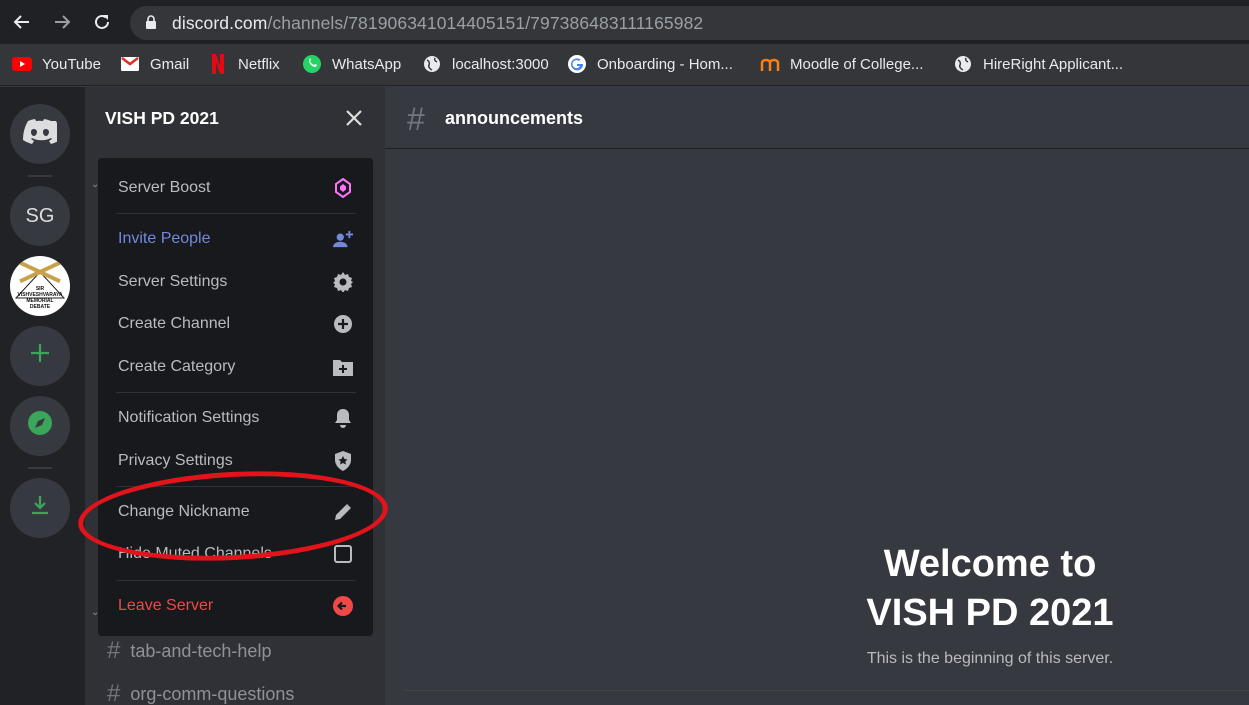  I want to click on google-icon, so click(577, 64).